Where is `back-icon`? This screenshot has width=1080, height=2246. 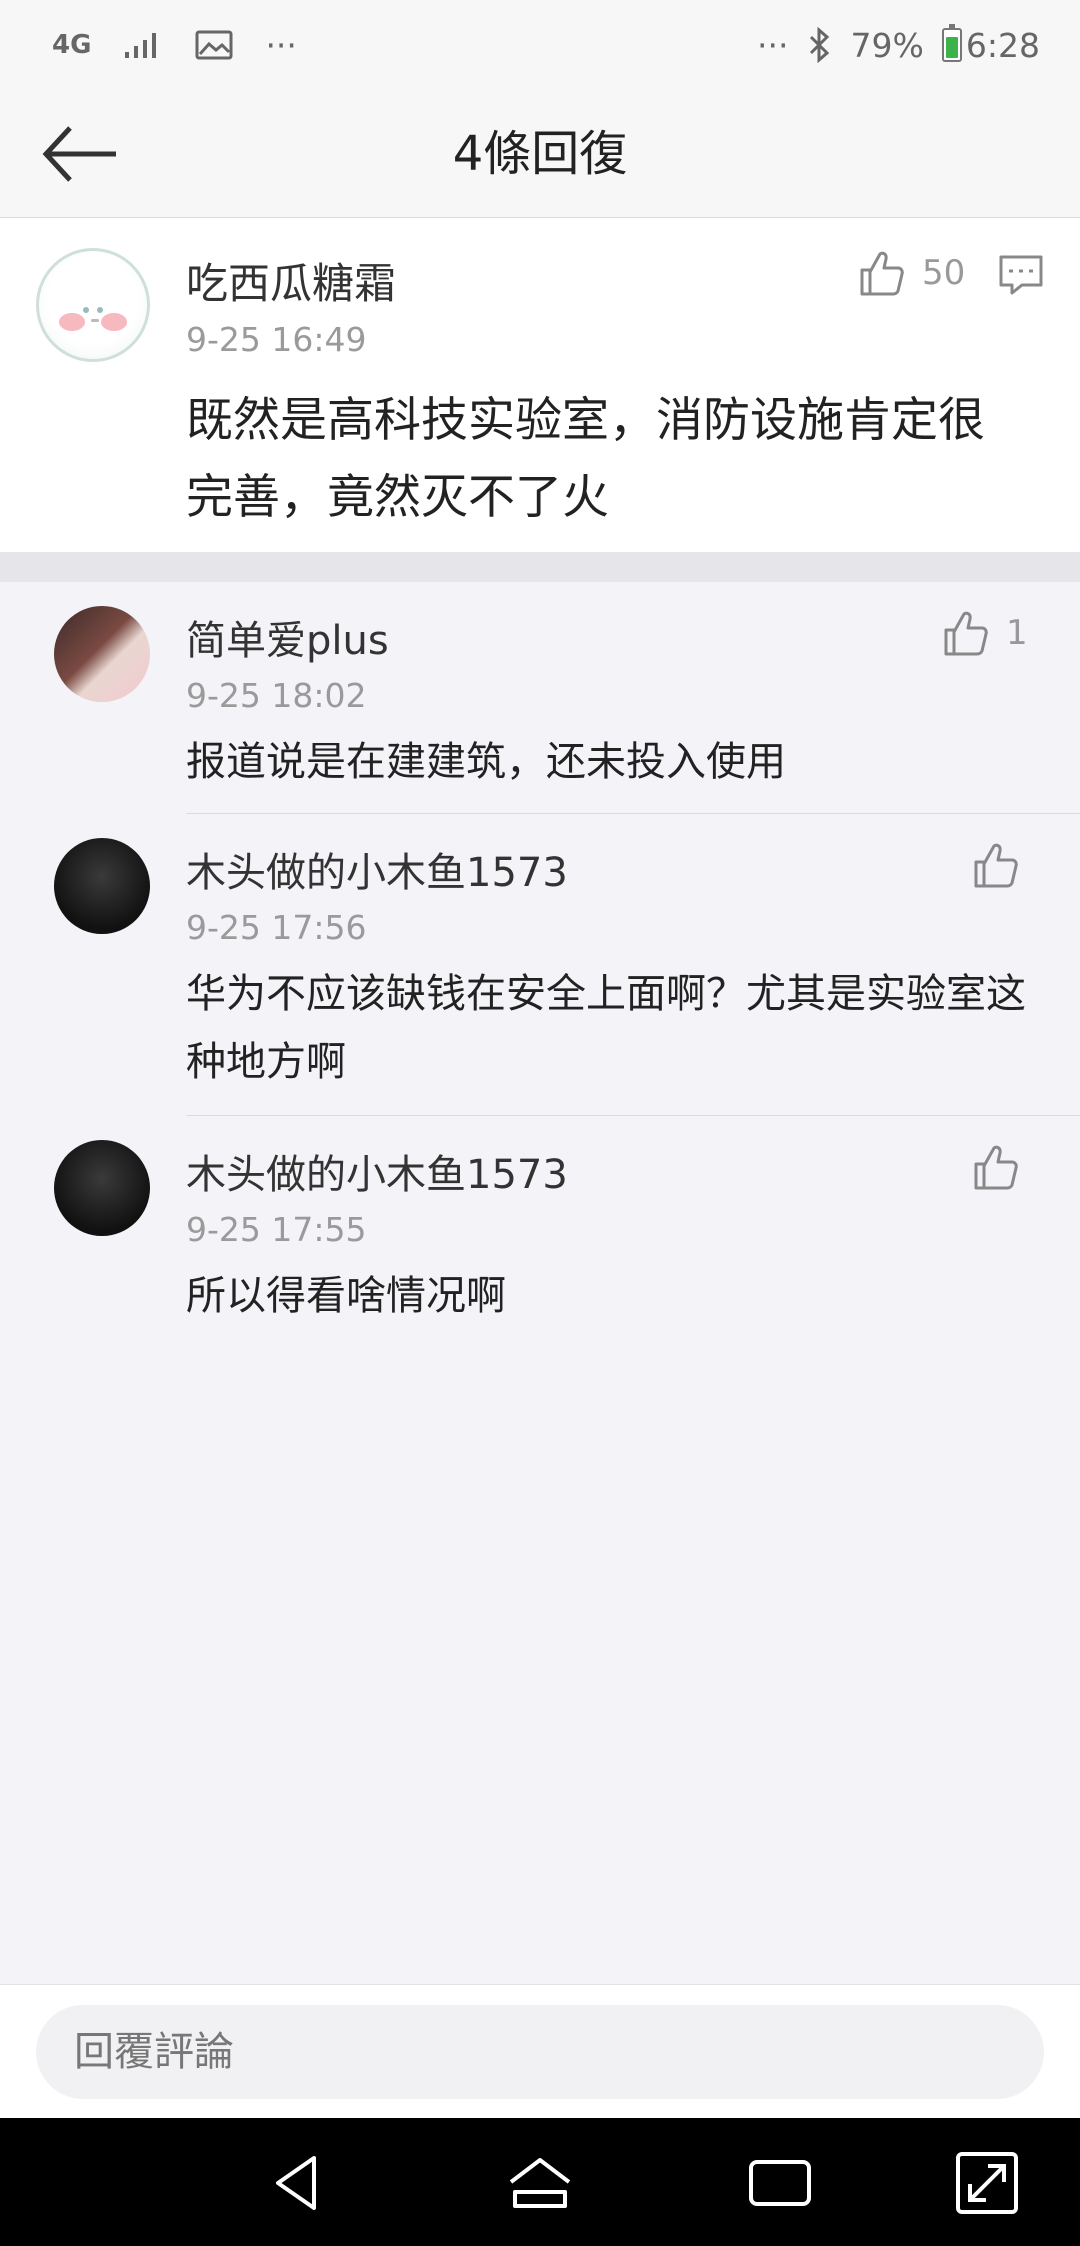
back-icon is located at coordinates (299, 2183).